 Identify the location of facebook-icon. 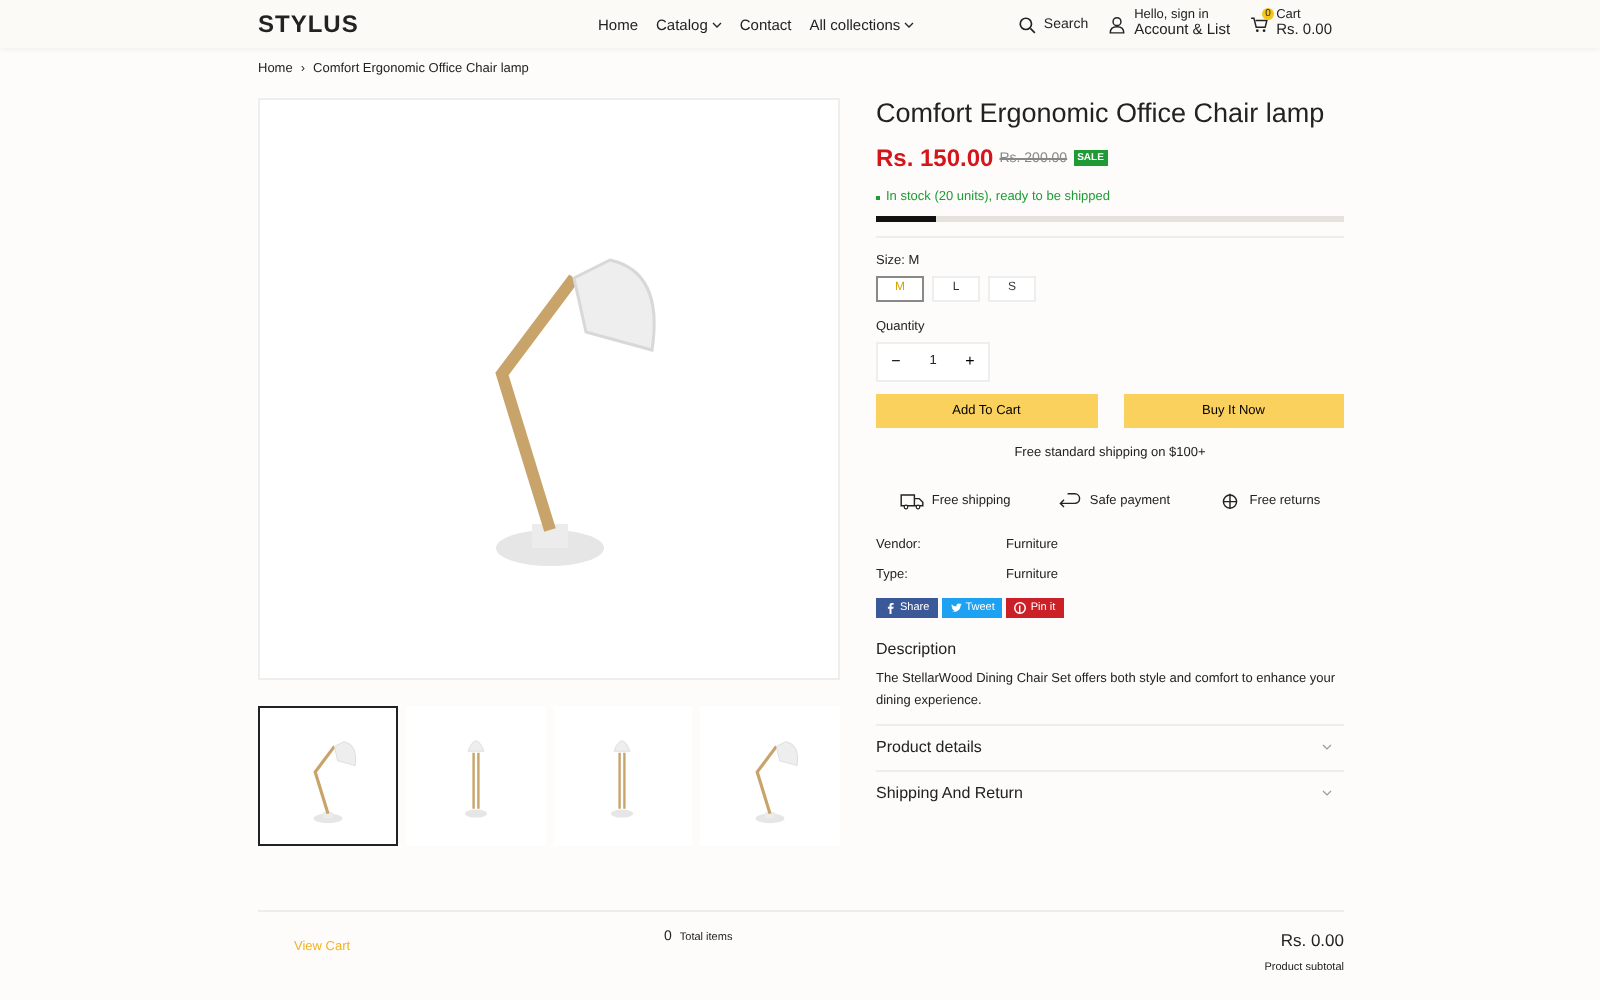
(890, 607).